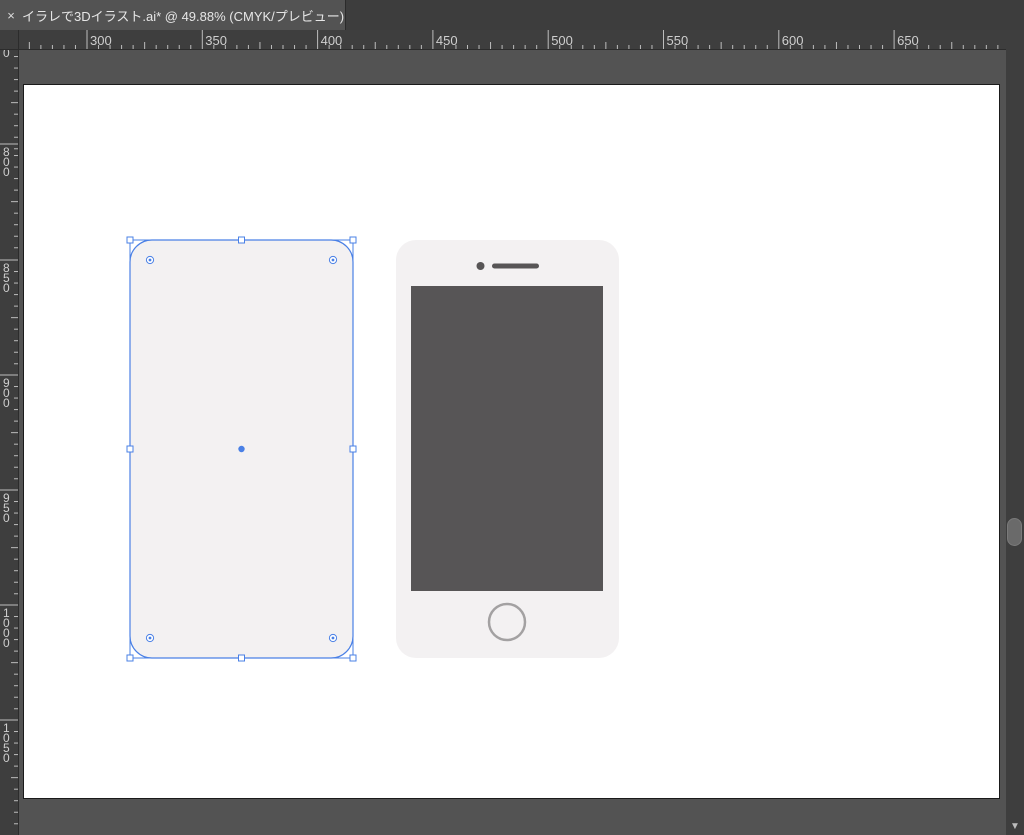 This screenshot has width=1024, height=835. What do you see at coordinates (9, 40) in the screenshot?
I see `ruler-origin` at bounding box center [9, 40].